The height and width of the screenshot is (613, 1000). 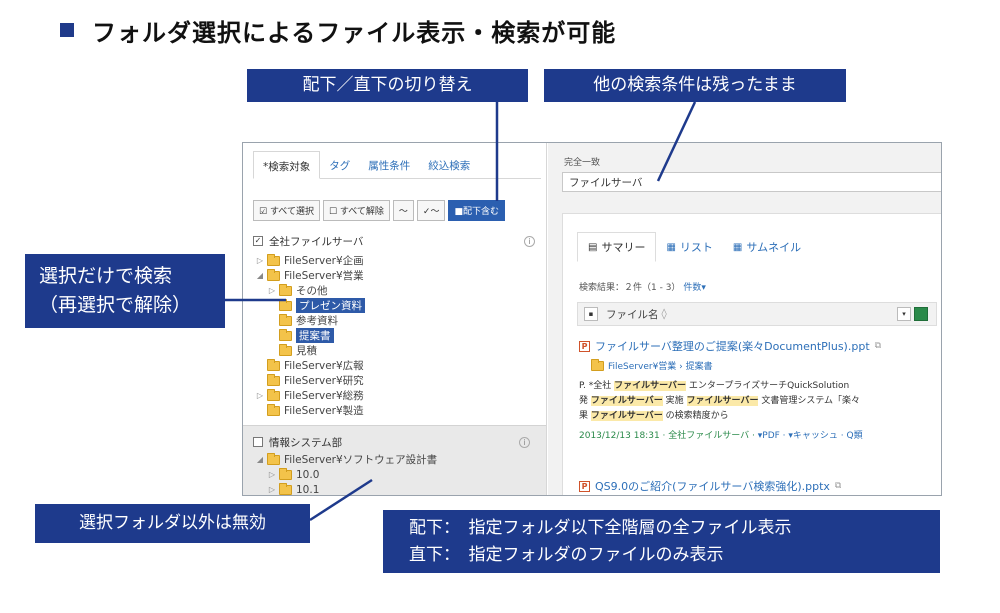 What do you see at coordinates (172, 523) in the screenshot?
I see `callout-invalid: 選択フォルダ以外は無効` at bounding box center [172, 523].